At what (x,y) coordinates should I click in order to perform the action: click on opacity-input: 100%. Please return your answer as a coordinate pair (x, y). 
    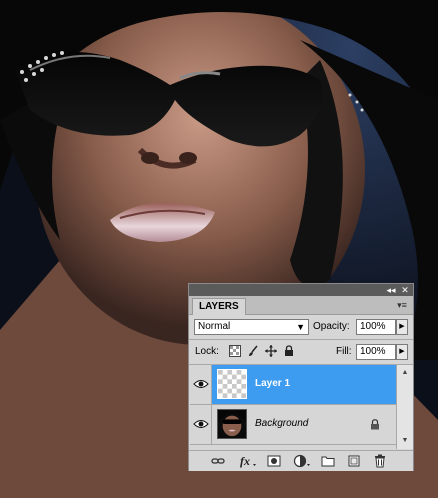
    Looking at the image, I should click on (376, 327).